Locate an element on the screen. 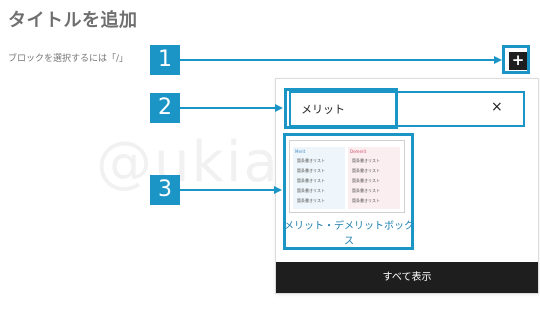 This screenshot has width=540, height=333. step-badge-3: 3 is located at coordinates (165, 190).